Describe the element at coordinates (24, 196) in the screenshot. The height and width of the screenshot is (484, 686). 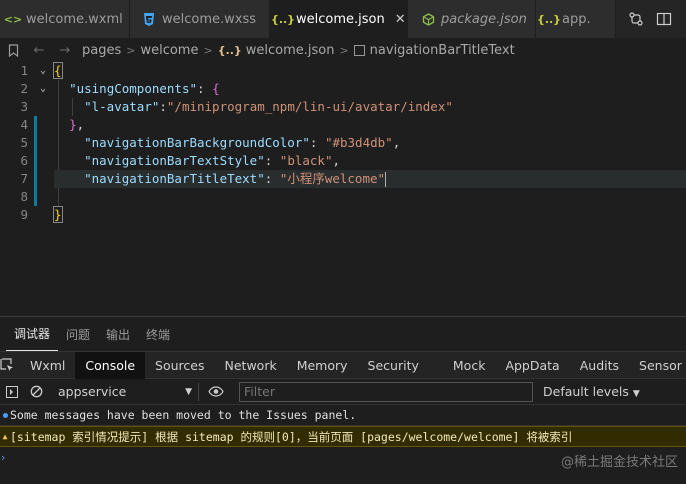
I see `line-number: 8` at that location.